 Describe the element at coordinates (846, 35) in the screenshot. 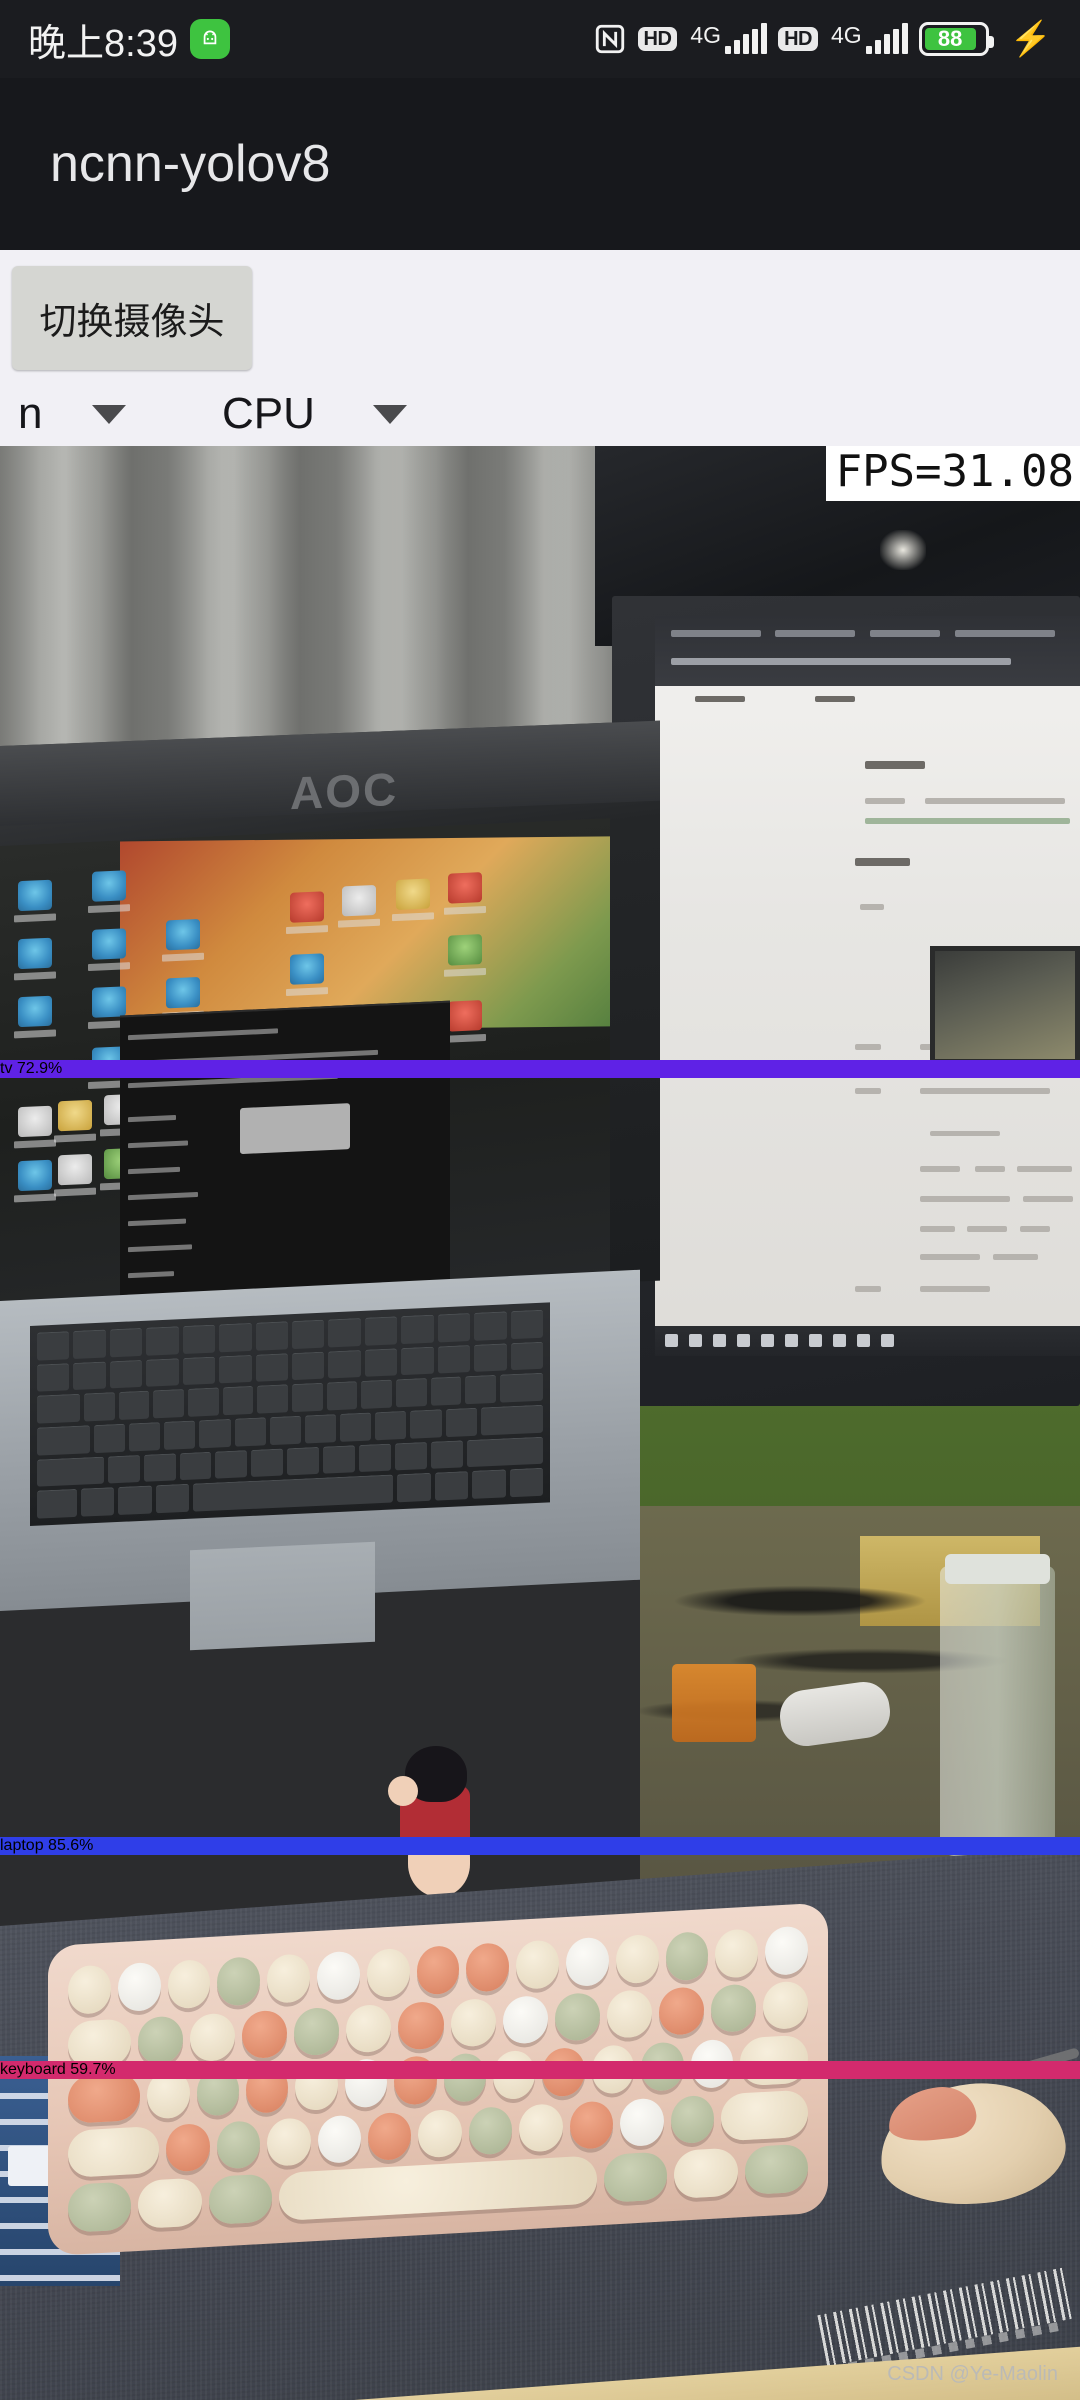

I see `network-type-sim2: 4G` at that location.